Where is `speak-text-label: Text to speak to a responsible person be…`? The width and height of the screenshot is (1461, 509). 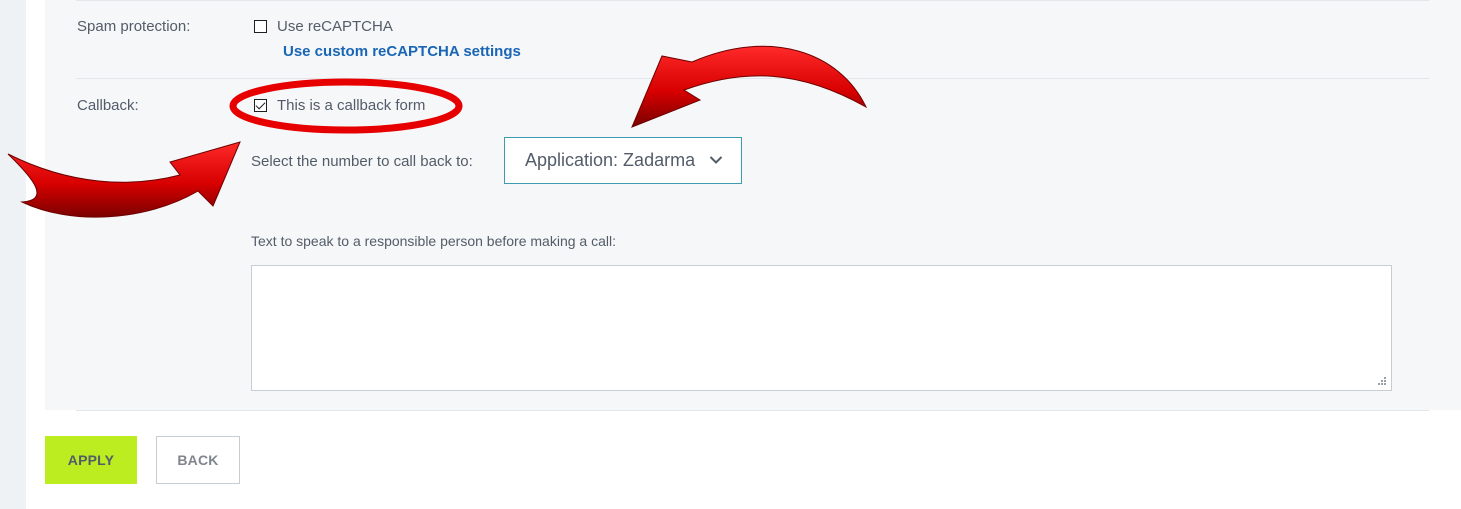
speak-text-label: Text to speak to a responsible person be… is located at coordinates (433, 241).